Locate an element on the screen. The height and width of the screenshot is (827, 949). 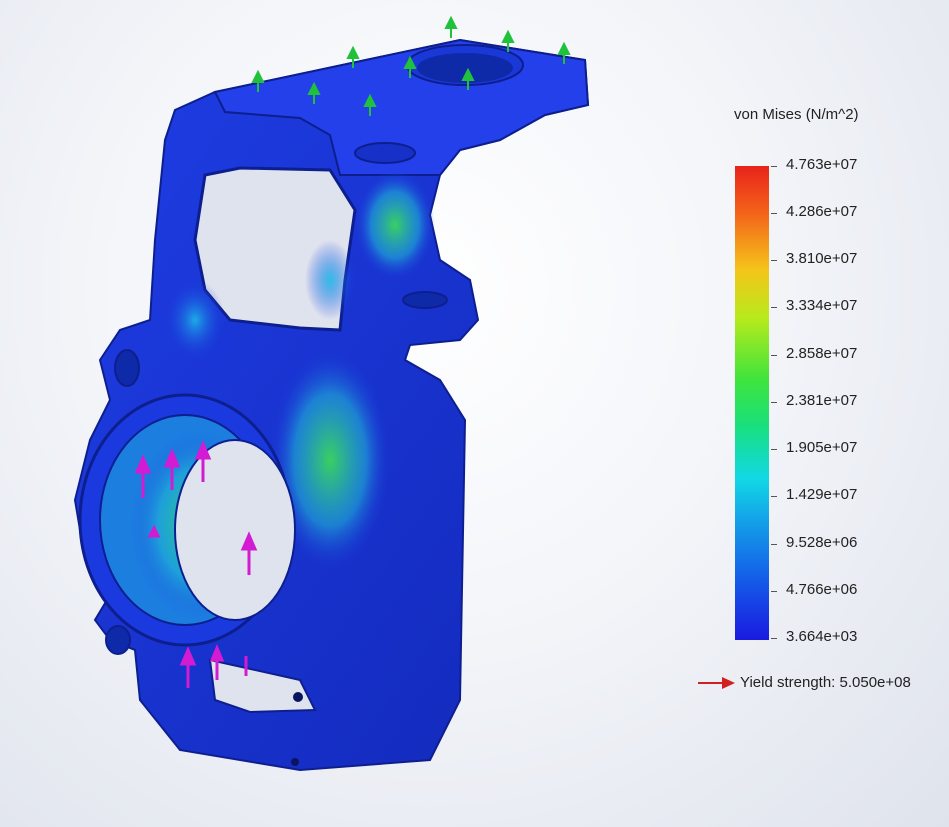
fixture-arrow-icon is located at coordinates (451, 26).